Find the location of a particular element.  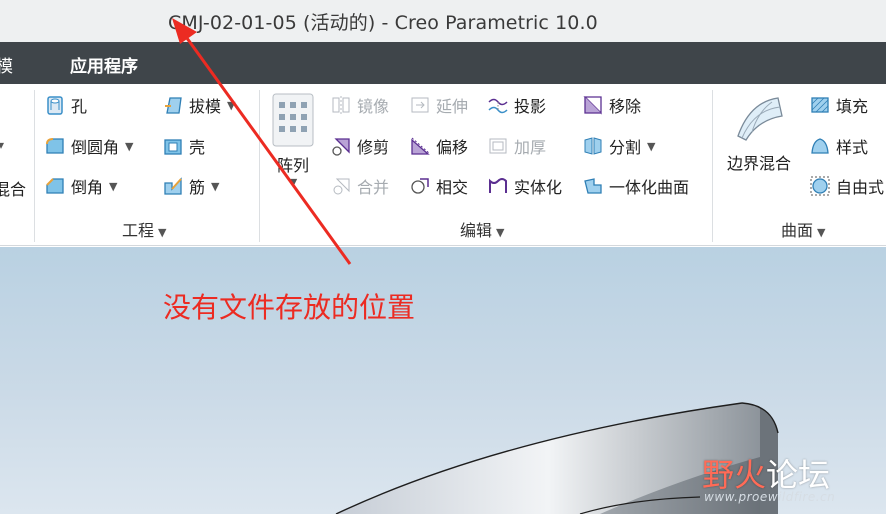

split-icon is located at coordinates (593, 146).